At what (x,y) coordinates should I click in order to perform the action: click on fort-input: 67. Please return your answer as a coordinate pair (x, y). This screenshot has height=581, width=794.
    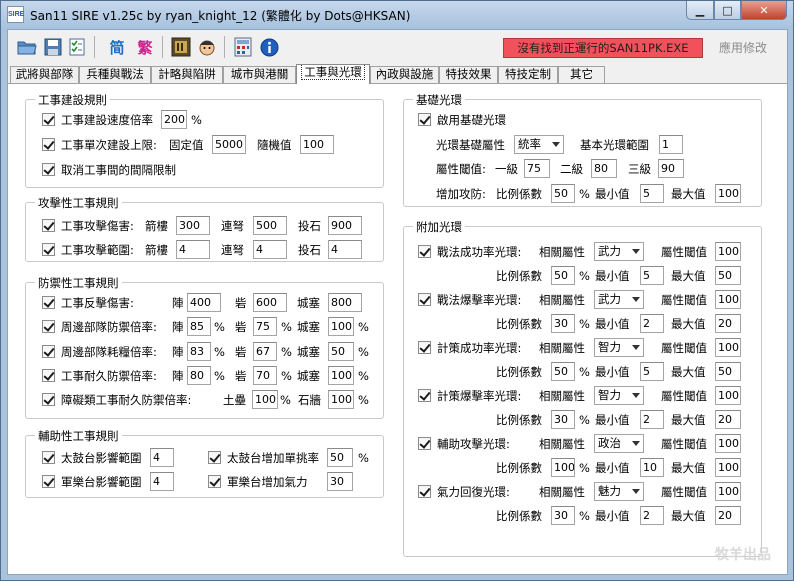
    Looking at the image, I should click on (265, 351).